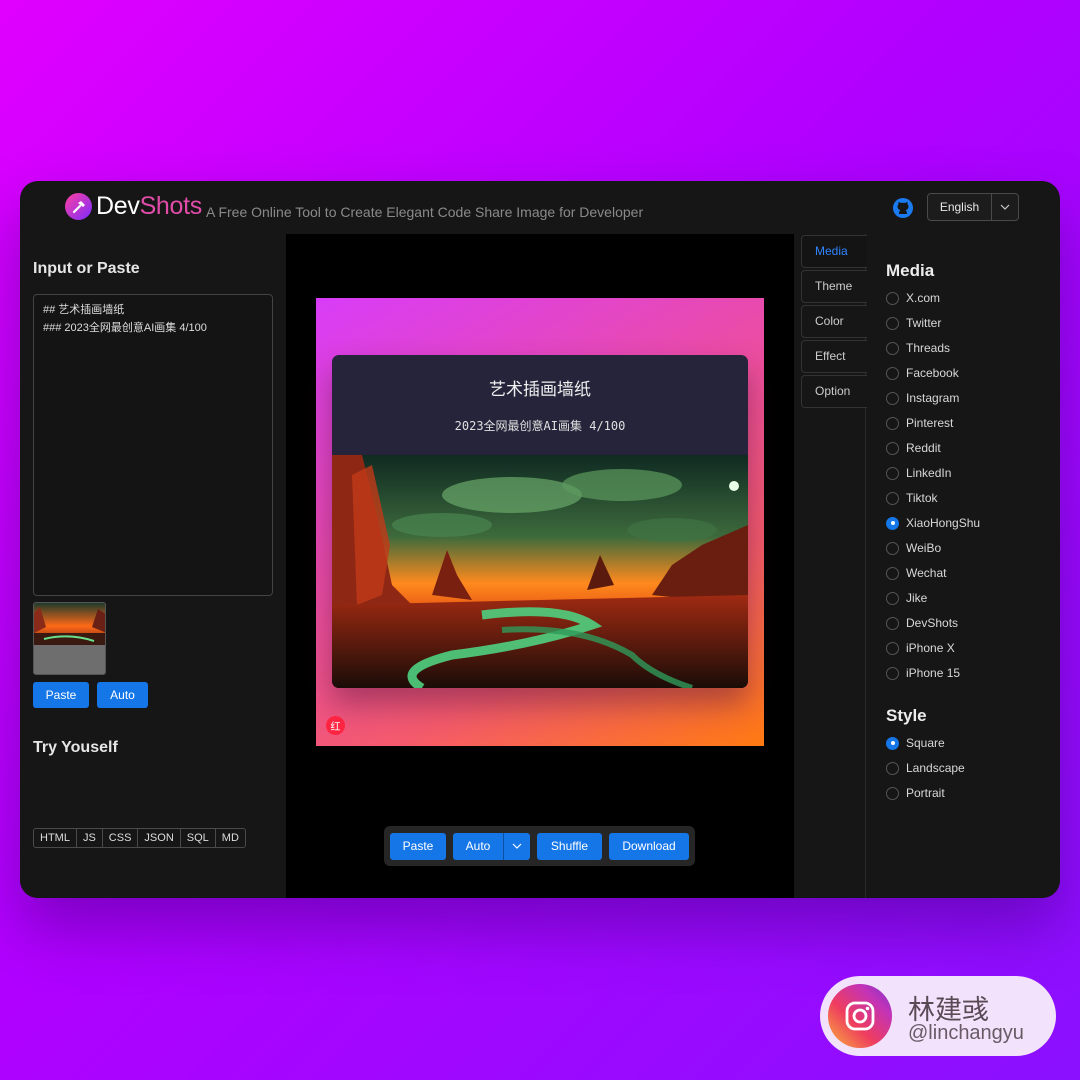  What do you see at coordinates (1005, 207) in the screenshot?
I see `chevron-down-icon` at bounding box center [1005, 207].